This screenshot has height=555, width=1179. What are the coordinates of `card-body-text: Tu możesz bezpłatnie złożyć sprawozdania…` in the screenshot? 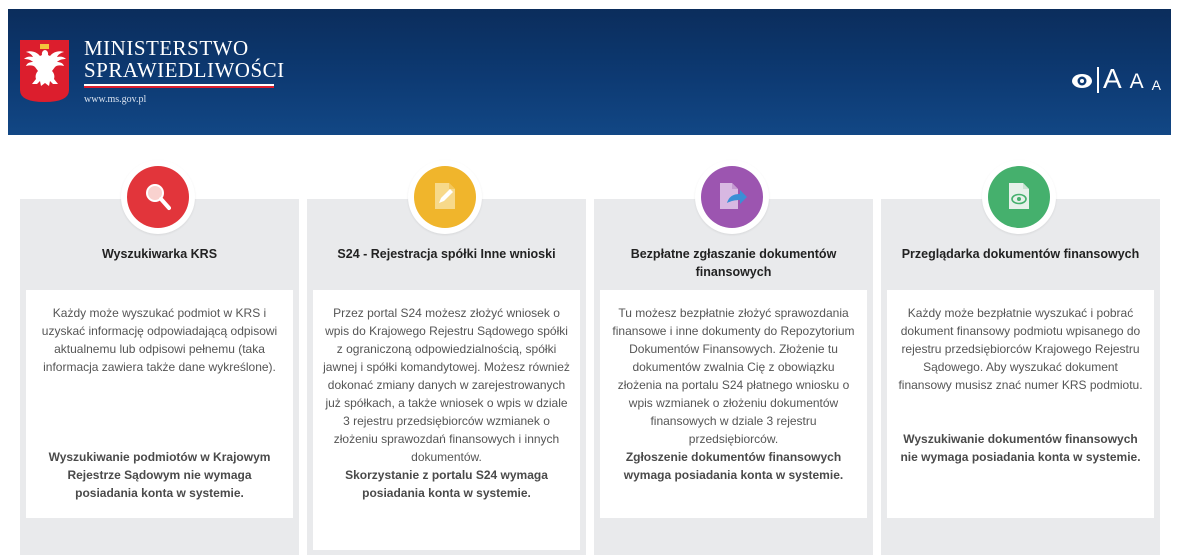 It's located at (733, 376).